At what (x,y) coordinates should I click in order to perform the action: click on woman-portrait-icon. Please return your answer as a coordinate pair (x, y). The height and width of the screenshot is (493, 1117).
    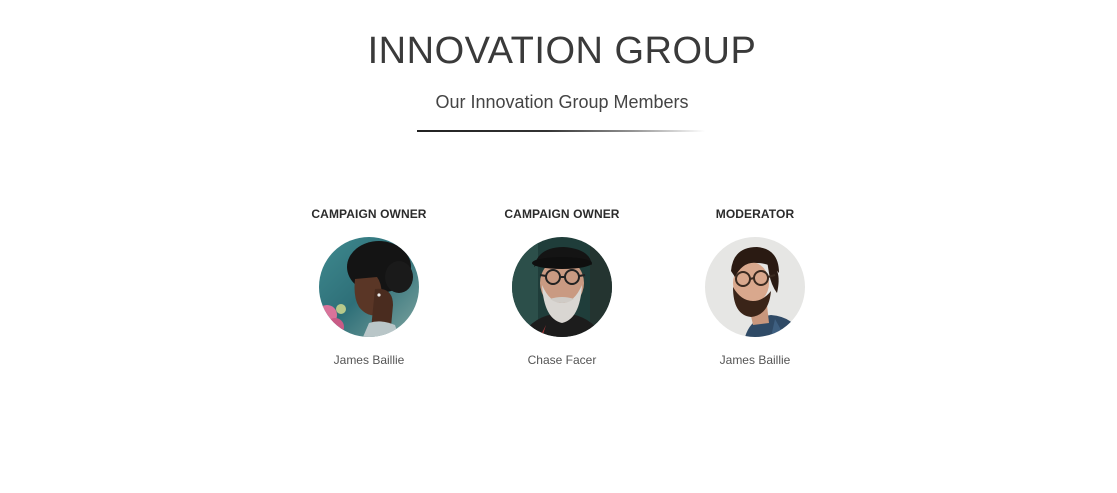
    Looking at the image, I should click on (369, 287).